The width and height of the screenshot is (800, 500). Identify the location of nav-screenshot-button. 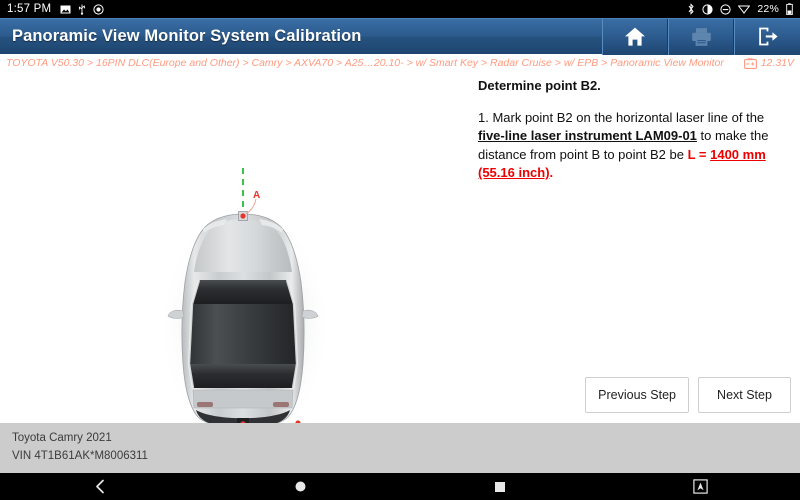
(700, 486).